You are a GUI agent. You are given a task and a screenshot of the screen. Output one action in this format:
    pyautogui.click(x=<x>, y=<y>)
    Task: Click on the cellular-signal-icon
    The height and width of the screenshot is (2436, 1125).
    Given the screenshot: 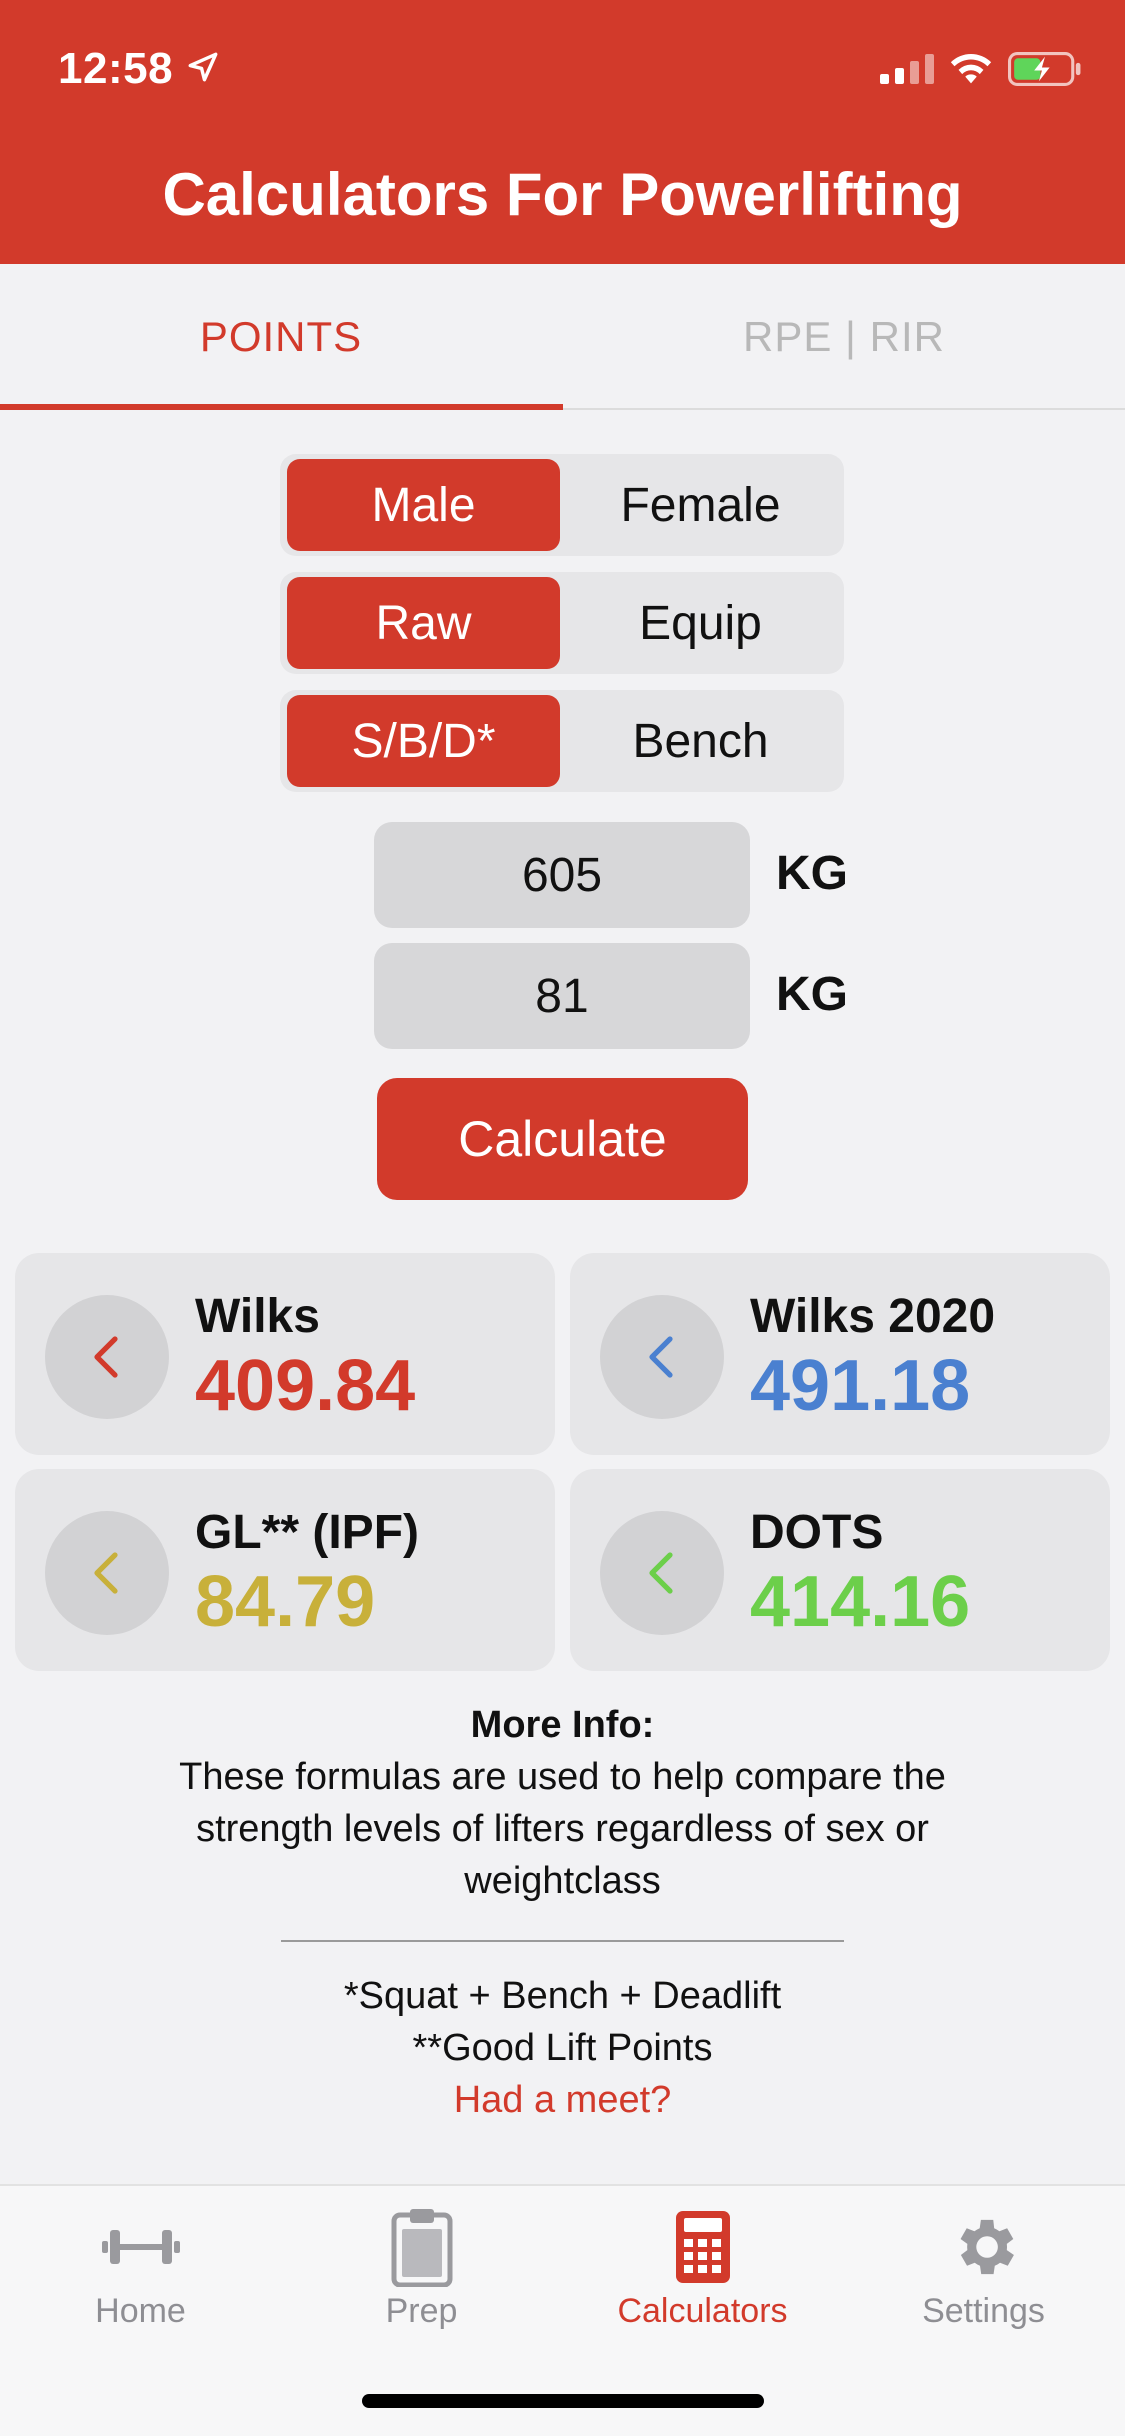 What is the action you would take?
    pyautogui.click(x=907, y=69)
    